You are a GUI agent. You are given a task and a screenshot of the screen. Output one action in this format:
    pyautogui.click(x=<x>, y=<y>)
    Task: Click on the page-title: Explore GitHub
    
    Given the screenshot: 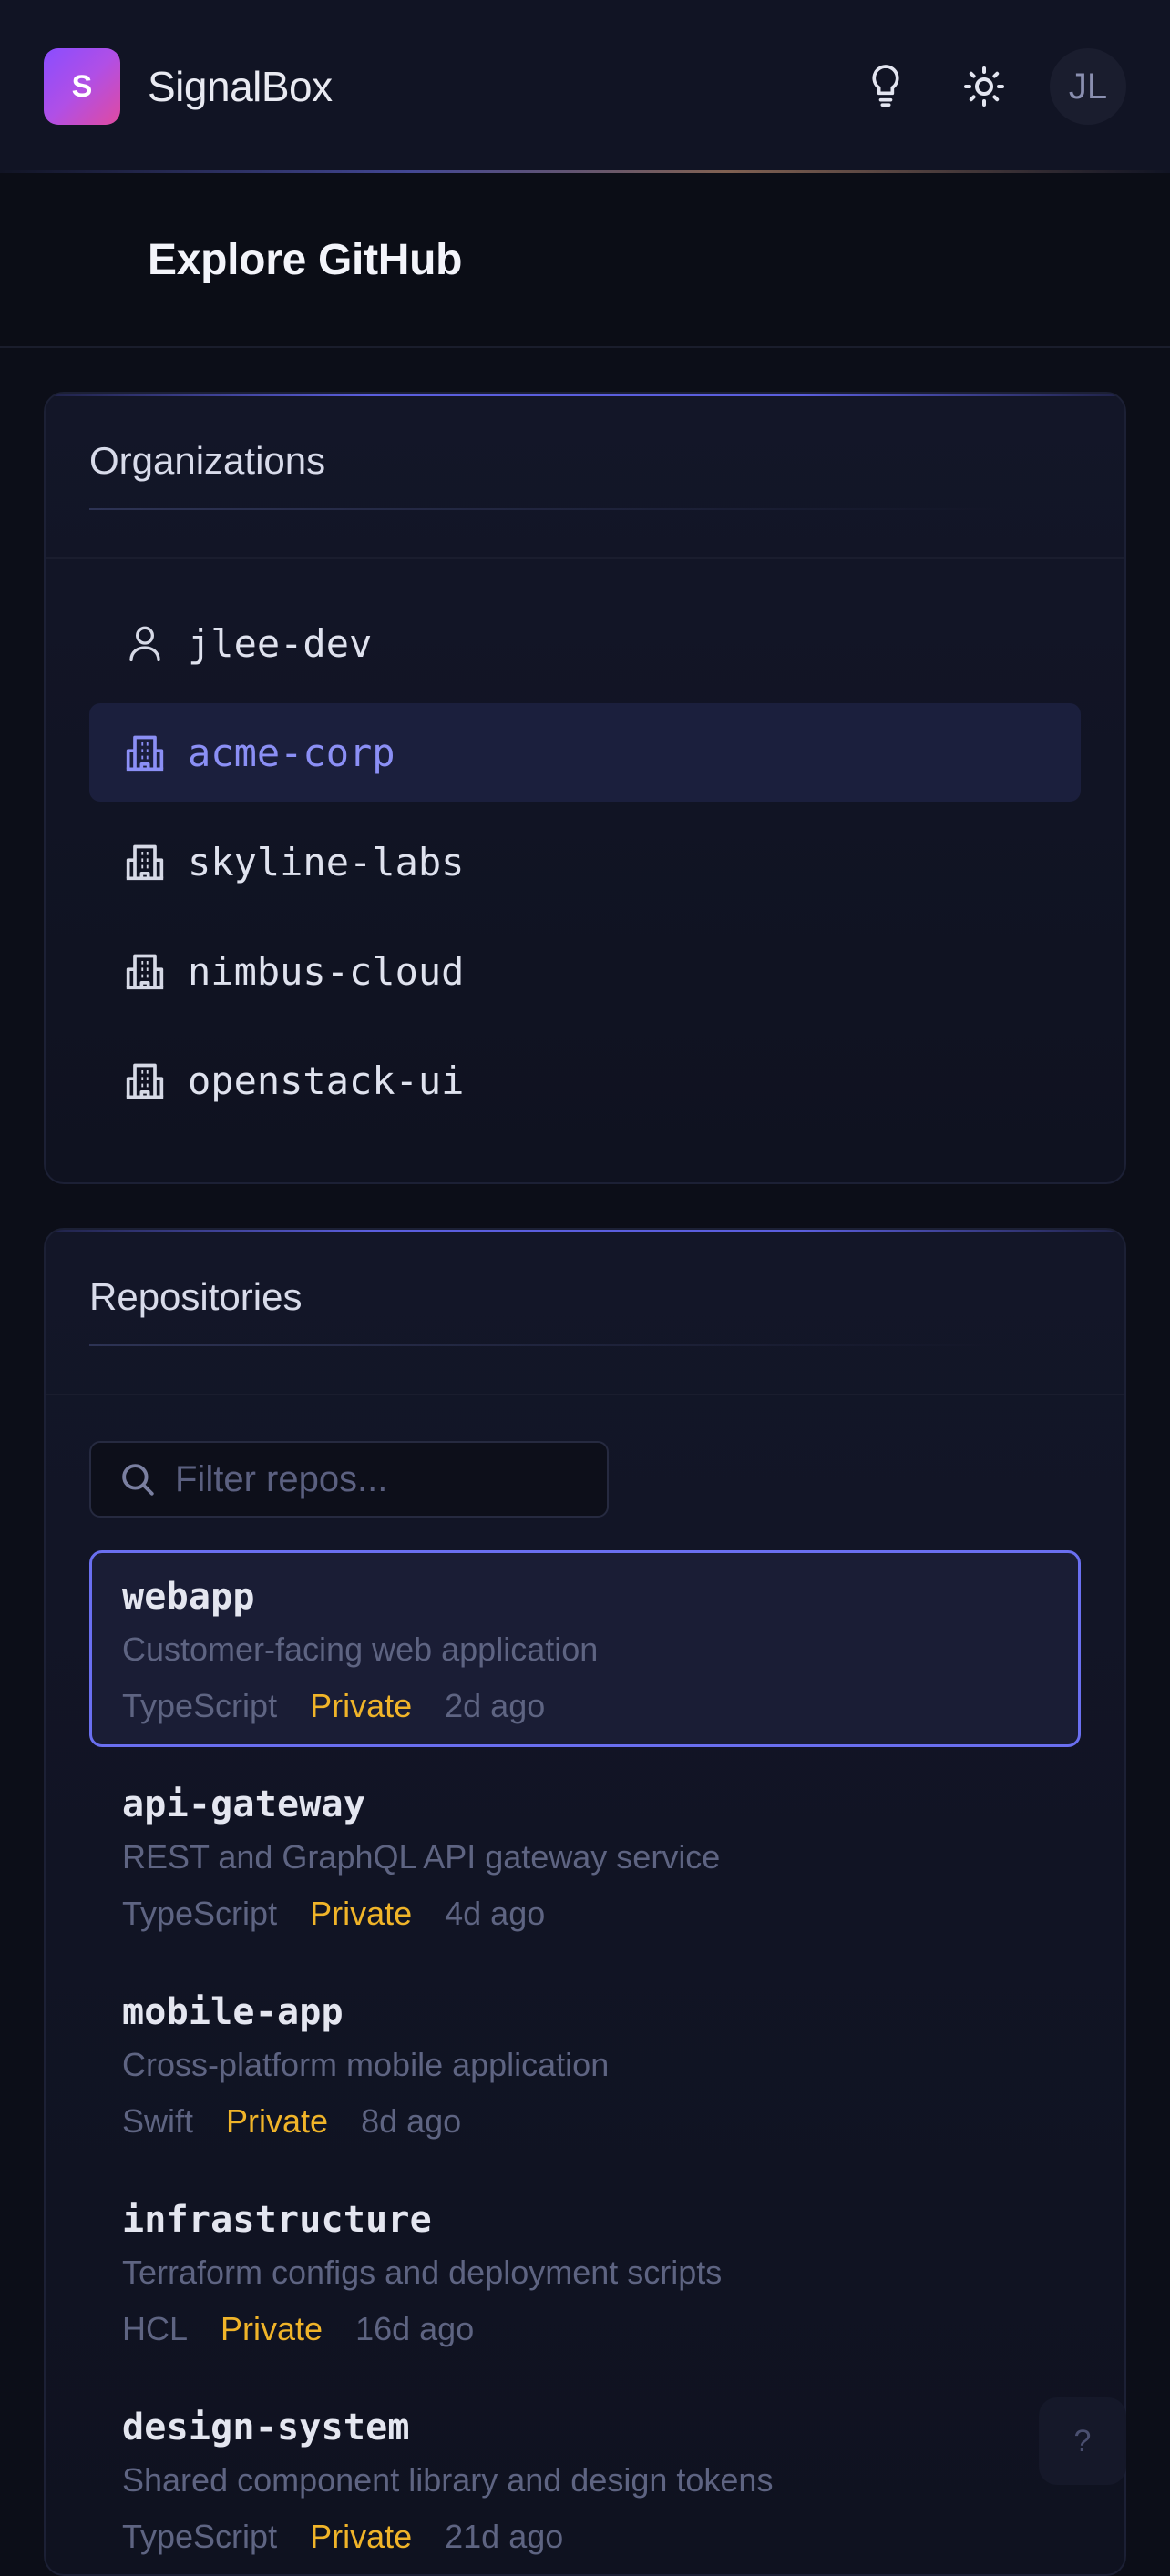 What is the action you would take?
    pyautogui.click(x=306, y=259)
    